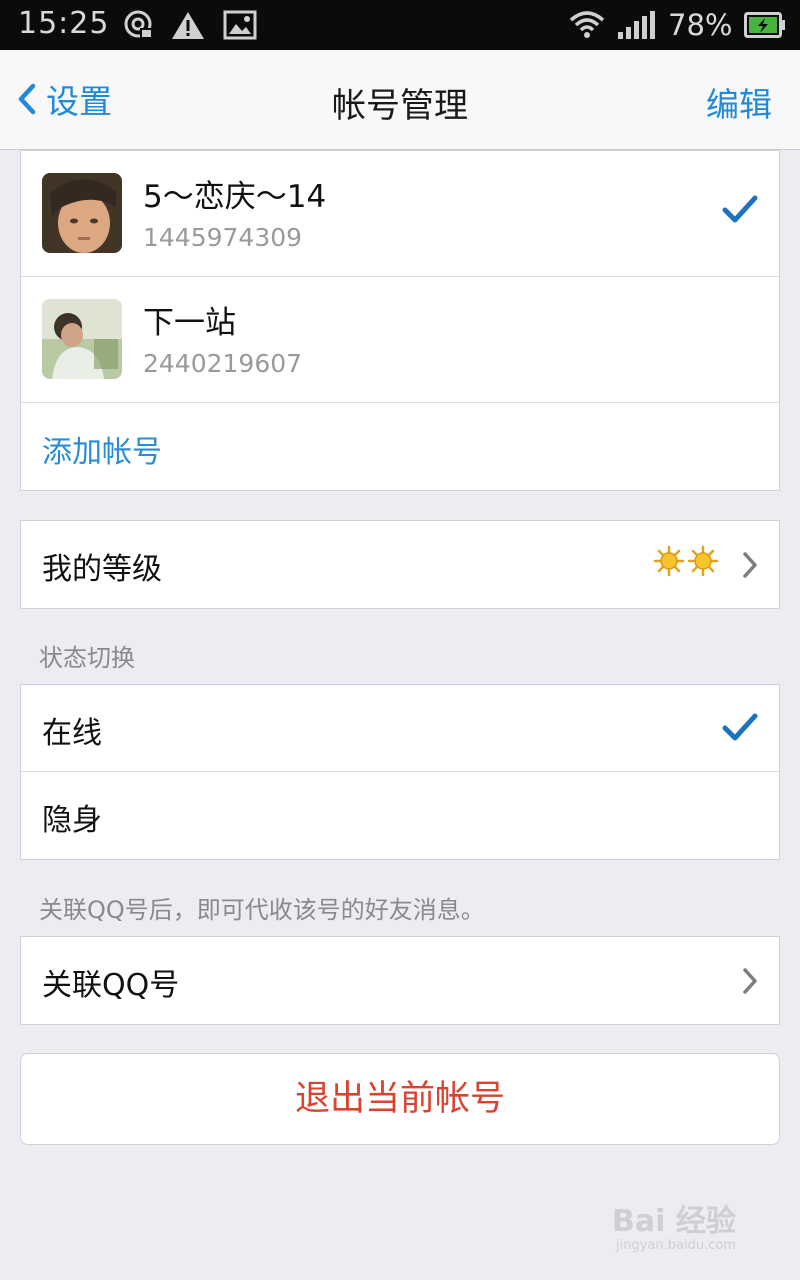 The image size is (800, 1280). I want to click on link-group: 关联QQ号, so click(400, 980).